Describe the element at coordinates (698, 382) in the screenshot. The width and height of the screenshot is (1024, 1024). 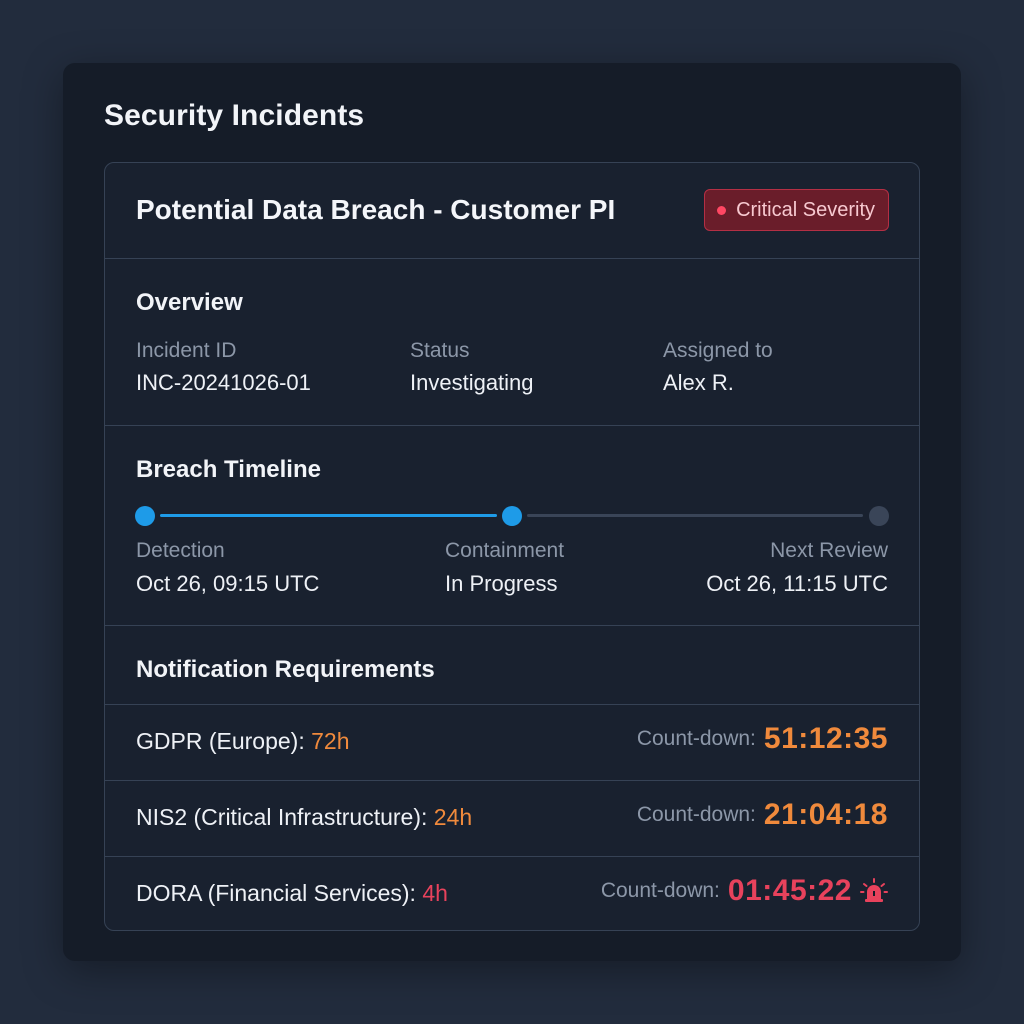
I see `assigned-value: Alex R.` at that location.